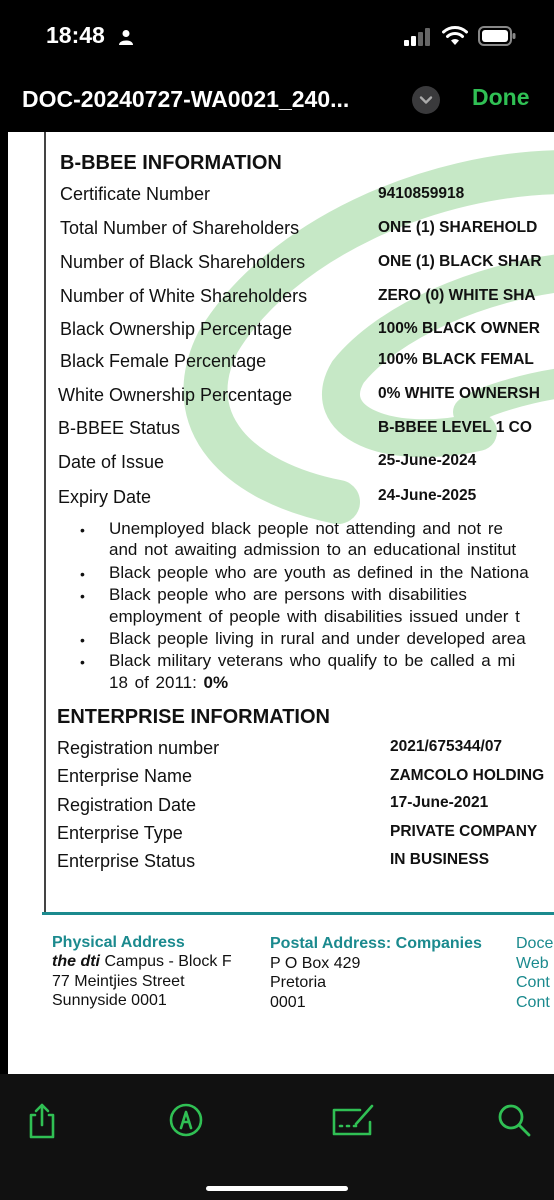  I want to click on row-value: PRIVATE COMPANY, so click(464, 831).